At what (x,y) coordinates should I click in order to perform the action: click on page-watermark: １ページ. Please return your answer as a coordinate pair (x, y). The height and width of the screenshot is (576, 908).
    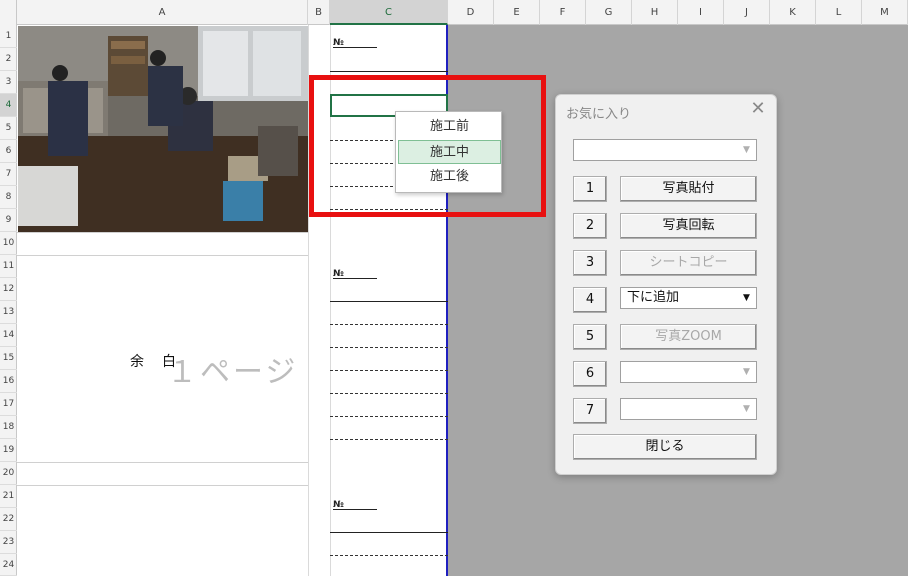
    Looking at the image, I should click on (233, 372).